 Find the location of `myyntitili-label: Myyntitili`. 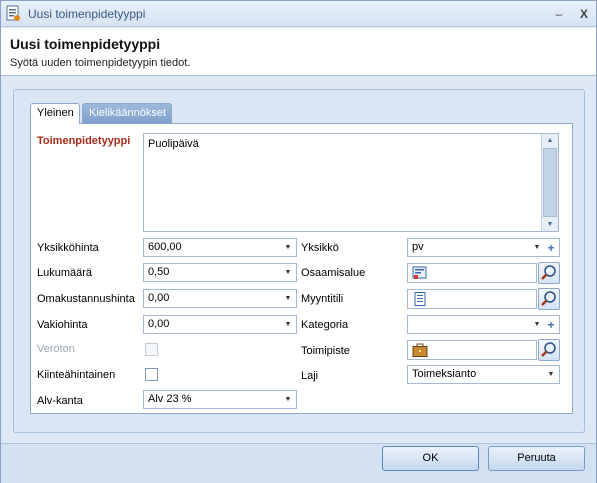

myyntitili-label: Myyntitili is located at coordinates (322, 299).